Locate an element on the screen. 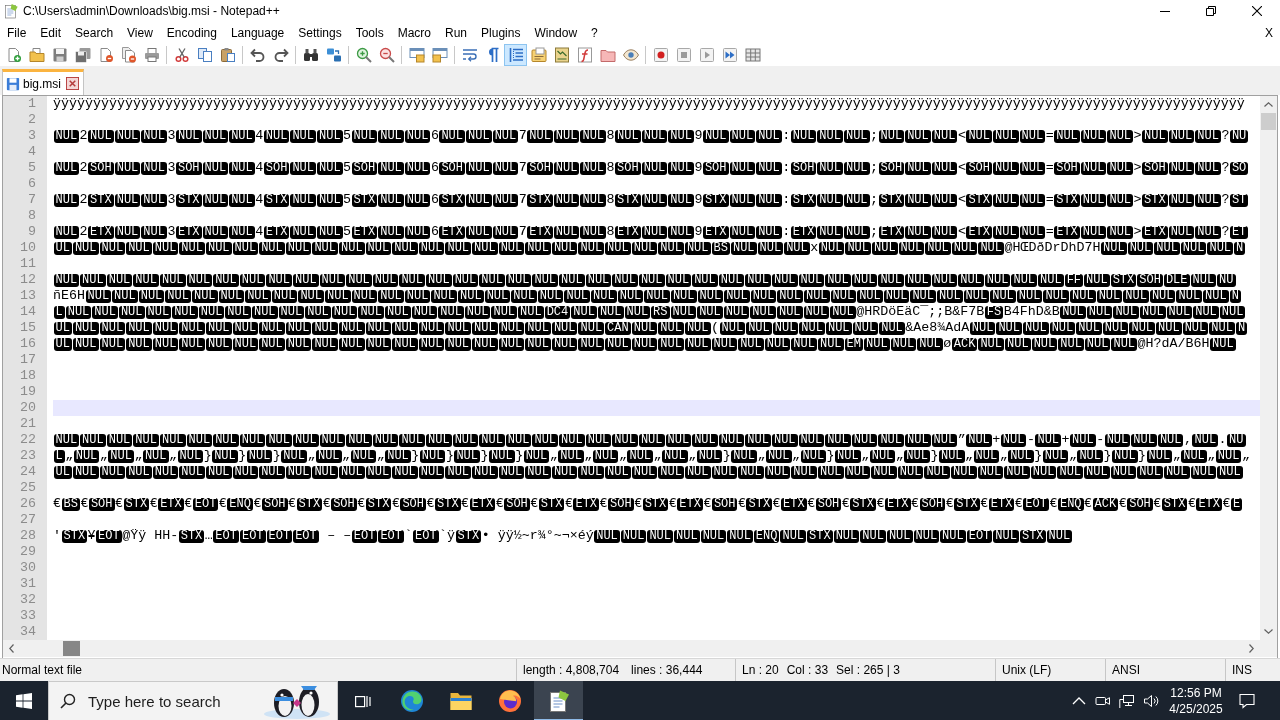  menu-item: ? is located at coordinates (594, 32).